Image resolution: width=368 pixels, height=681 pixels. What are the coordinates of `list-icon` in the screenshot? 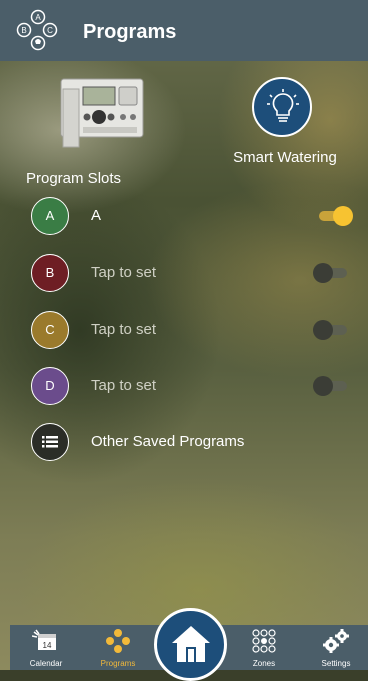 It's located at (50, 442).